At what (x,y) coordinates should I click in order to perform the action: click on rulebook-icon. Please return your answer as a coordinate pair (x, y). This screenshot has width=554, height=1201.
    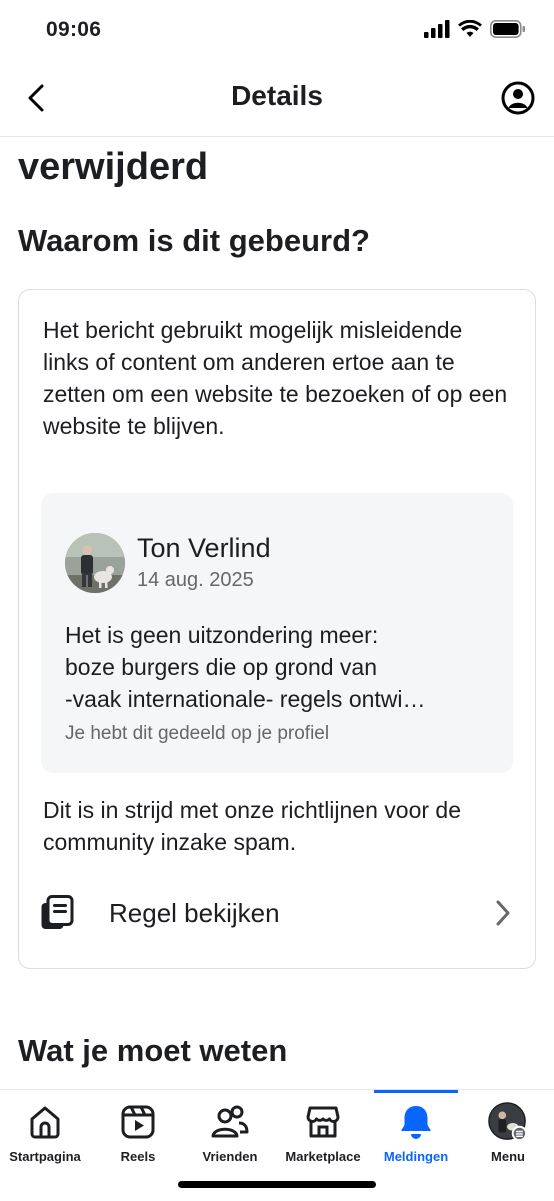
    Looking at the image, I should click on (57, 913).